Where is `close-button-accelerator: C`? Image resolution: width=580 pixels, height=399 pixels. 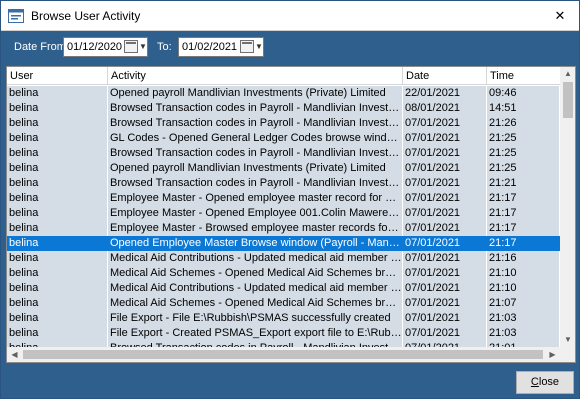 close-button-accelerator: C is located at coordinates (534, 382).